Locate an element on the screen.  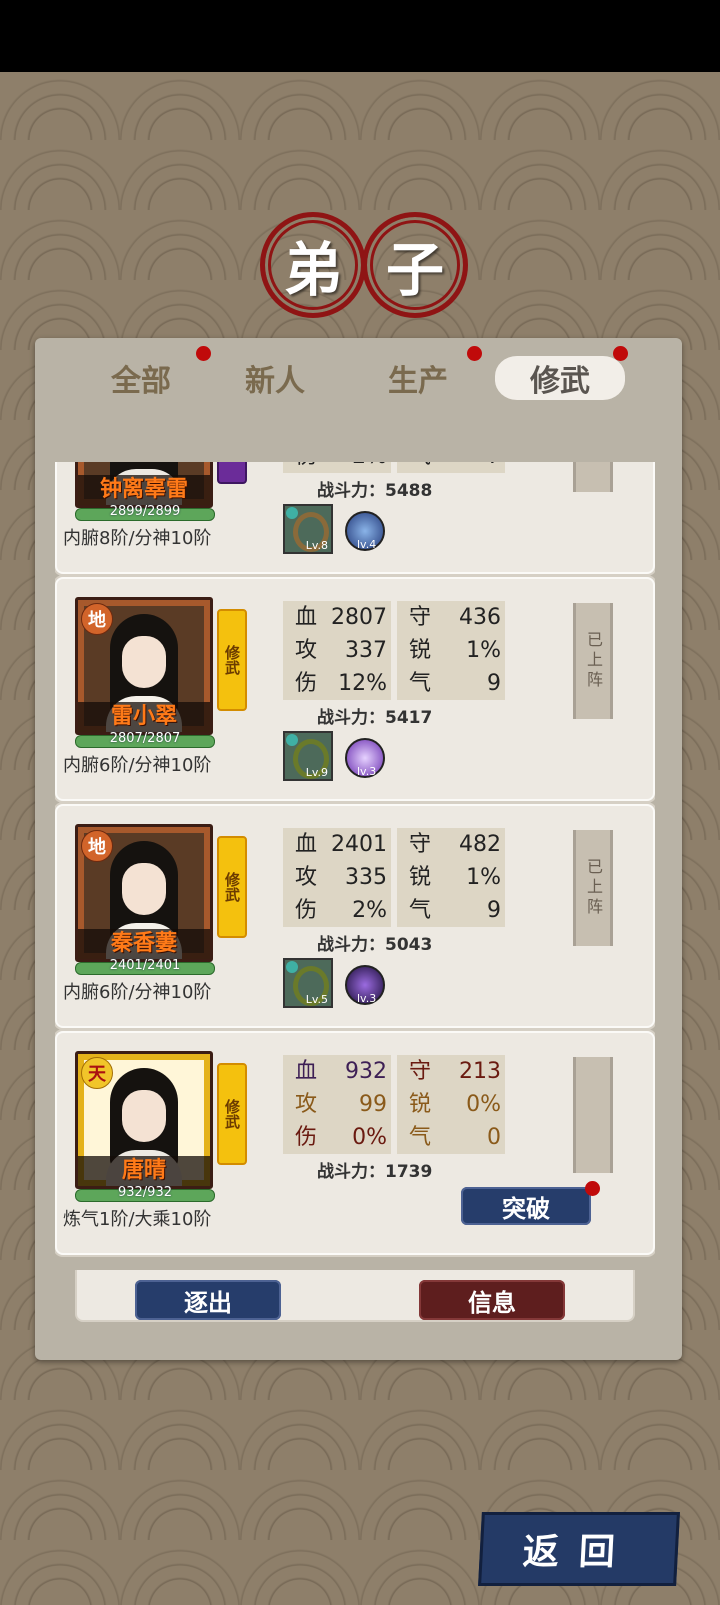
stats-table: 血 2807 守 436 攻 337 锐 1% 伤 12% 气 9 is located at coordinates (394, 650).